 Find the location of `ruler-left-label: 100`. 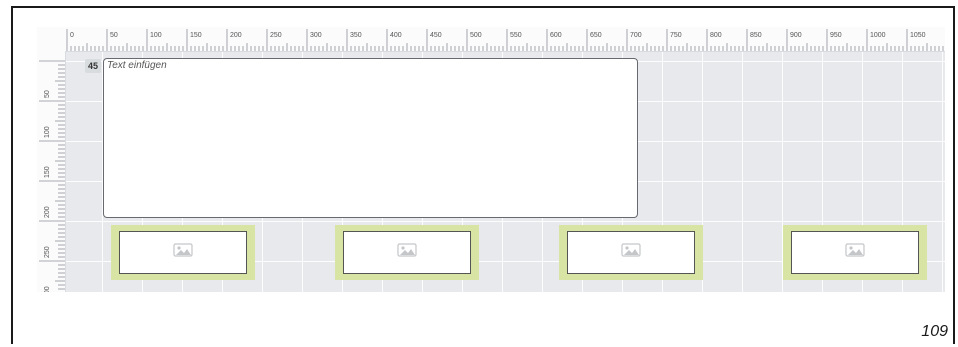

ruler-left-label: 100 is located at coordinates (47, 132).